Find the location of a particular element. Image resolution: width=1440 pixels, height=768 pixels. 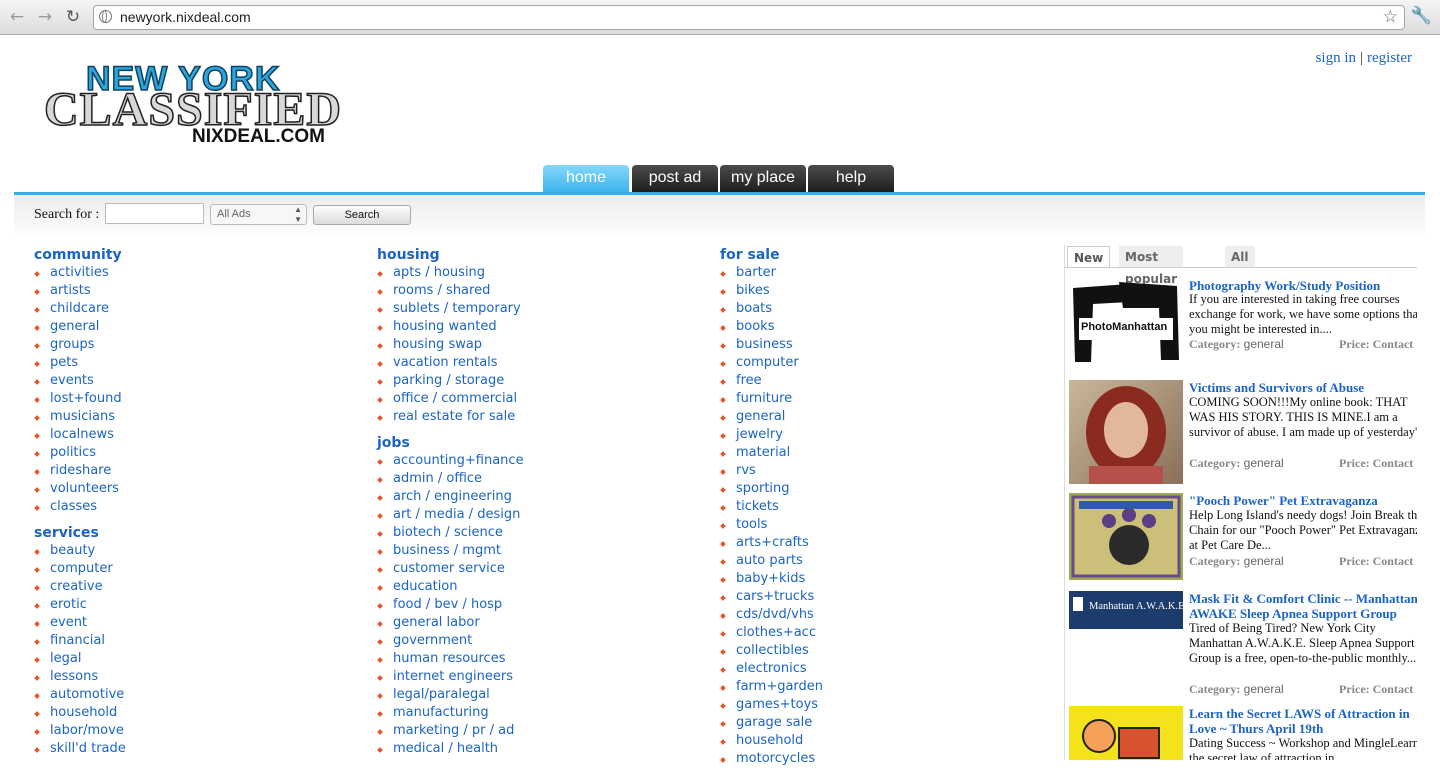

reload-icon: ↻ is located at coordinates (73, 17).